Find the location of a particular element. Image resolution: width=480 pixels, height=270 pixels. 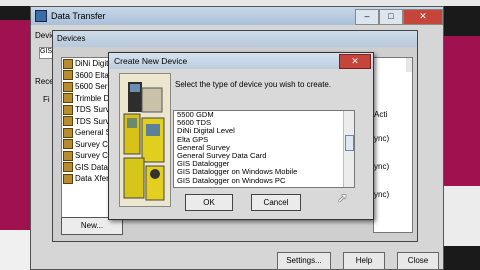

background-strip-right is located at coordinates (460, 216).